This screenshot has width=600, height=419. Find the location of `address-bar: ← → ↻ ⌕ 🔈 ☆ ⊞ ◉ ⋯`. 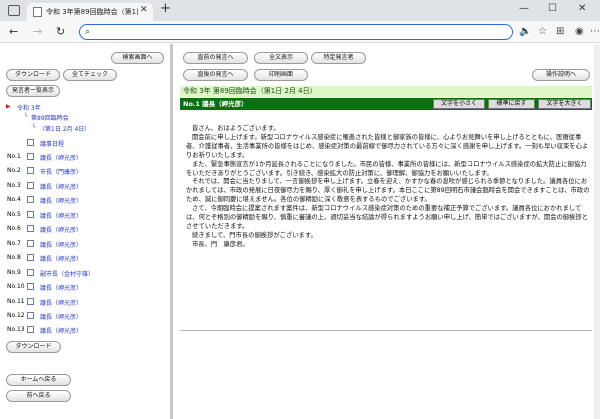

address-bar: ← → ↻ ⌕ 🔈 ☆ ⊞ ◉ ⋯ is located at coordinates (300, 32).